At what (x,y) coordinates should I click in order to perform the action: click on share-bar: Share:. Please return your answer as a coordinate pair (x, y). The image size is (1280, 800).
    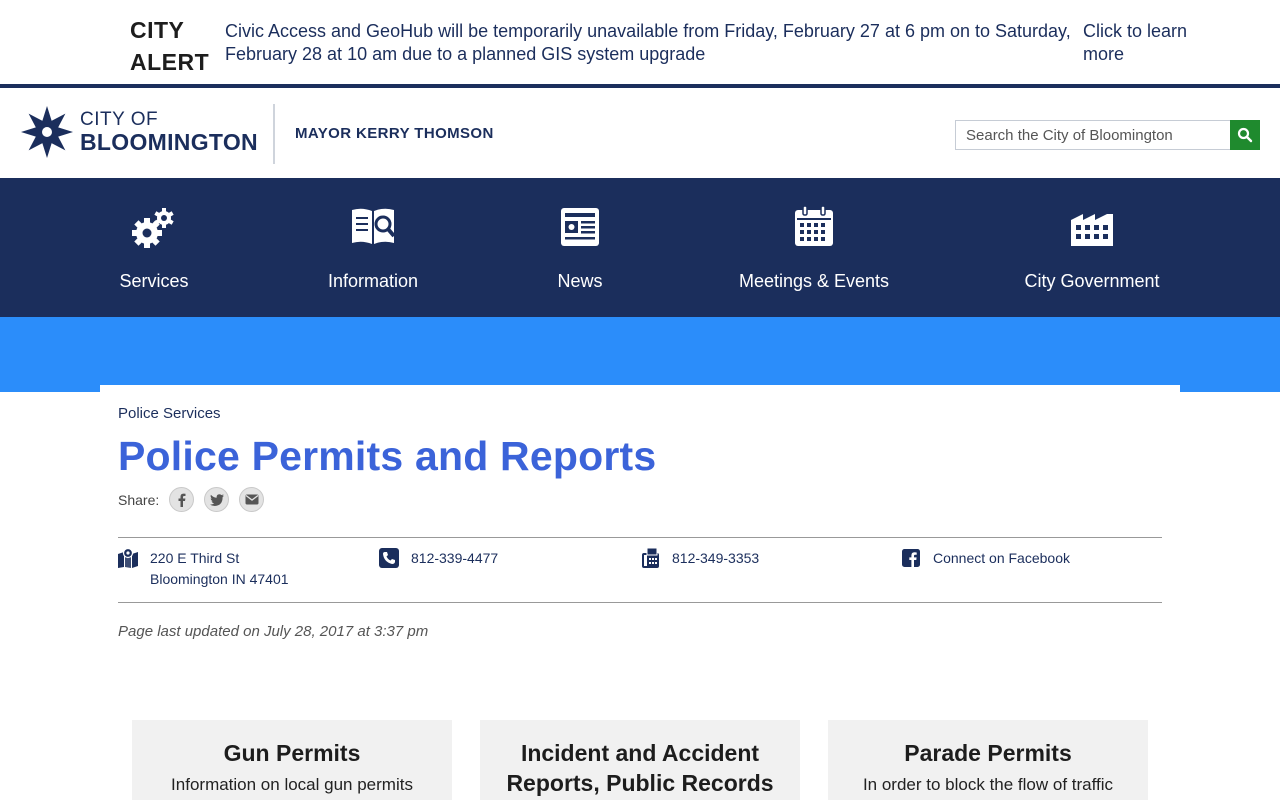
    Looking at the image, I should click on (196, 499).